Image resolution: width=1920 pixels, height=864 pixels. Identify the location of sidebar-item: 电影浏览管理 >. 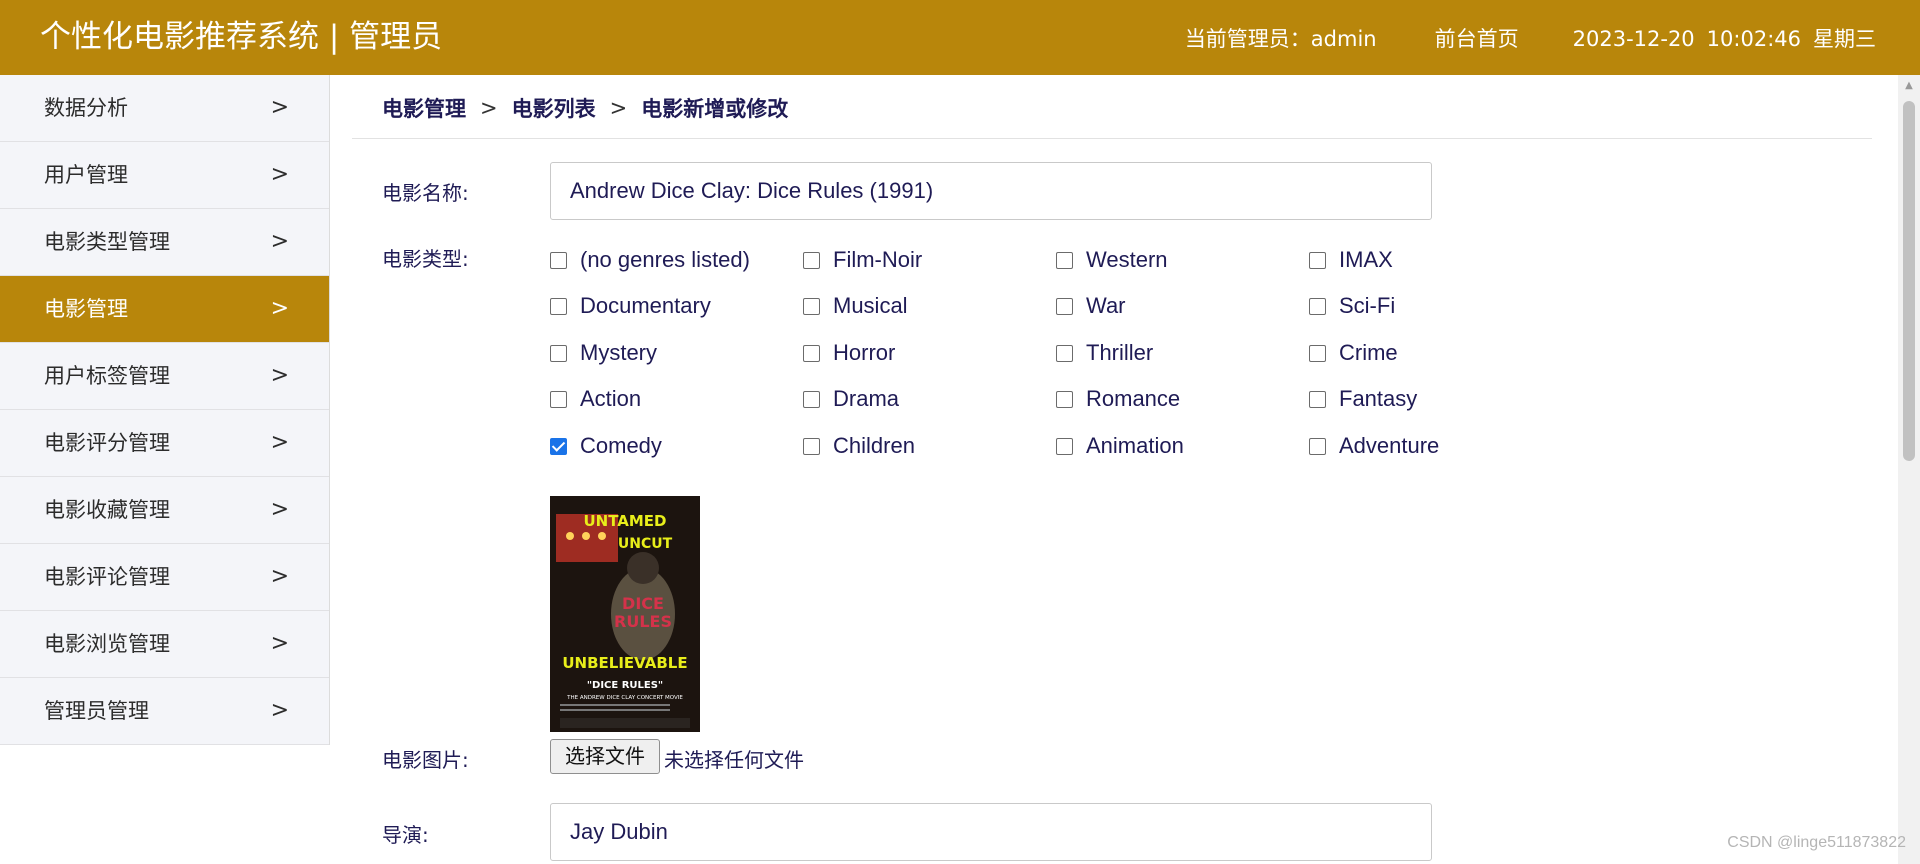
(164, 644).